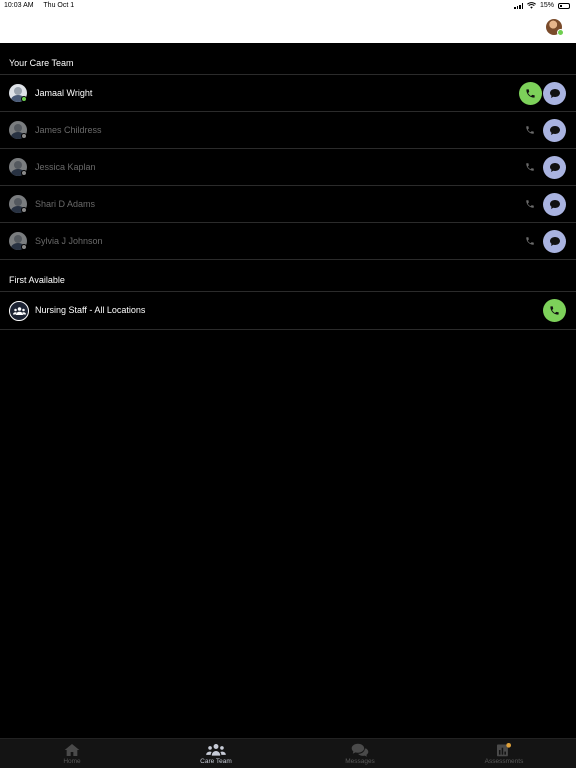 The width and height of the screenshot is (576, 768). What do you see at coordinates (68, 130) in the screenshot?
I see `member-name: James Childress` at bounding box center [68, 130].